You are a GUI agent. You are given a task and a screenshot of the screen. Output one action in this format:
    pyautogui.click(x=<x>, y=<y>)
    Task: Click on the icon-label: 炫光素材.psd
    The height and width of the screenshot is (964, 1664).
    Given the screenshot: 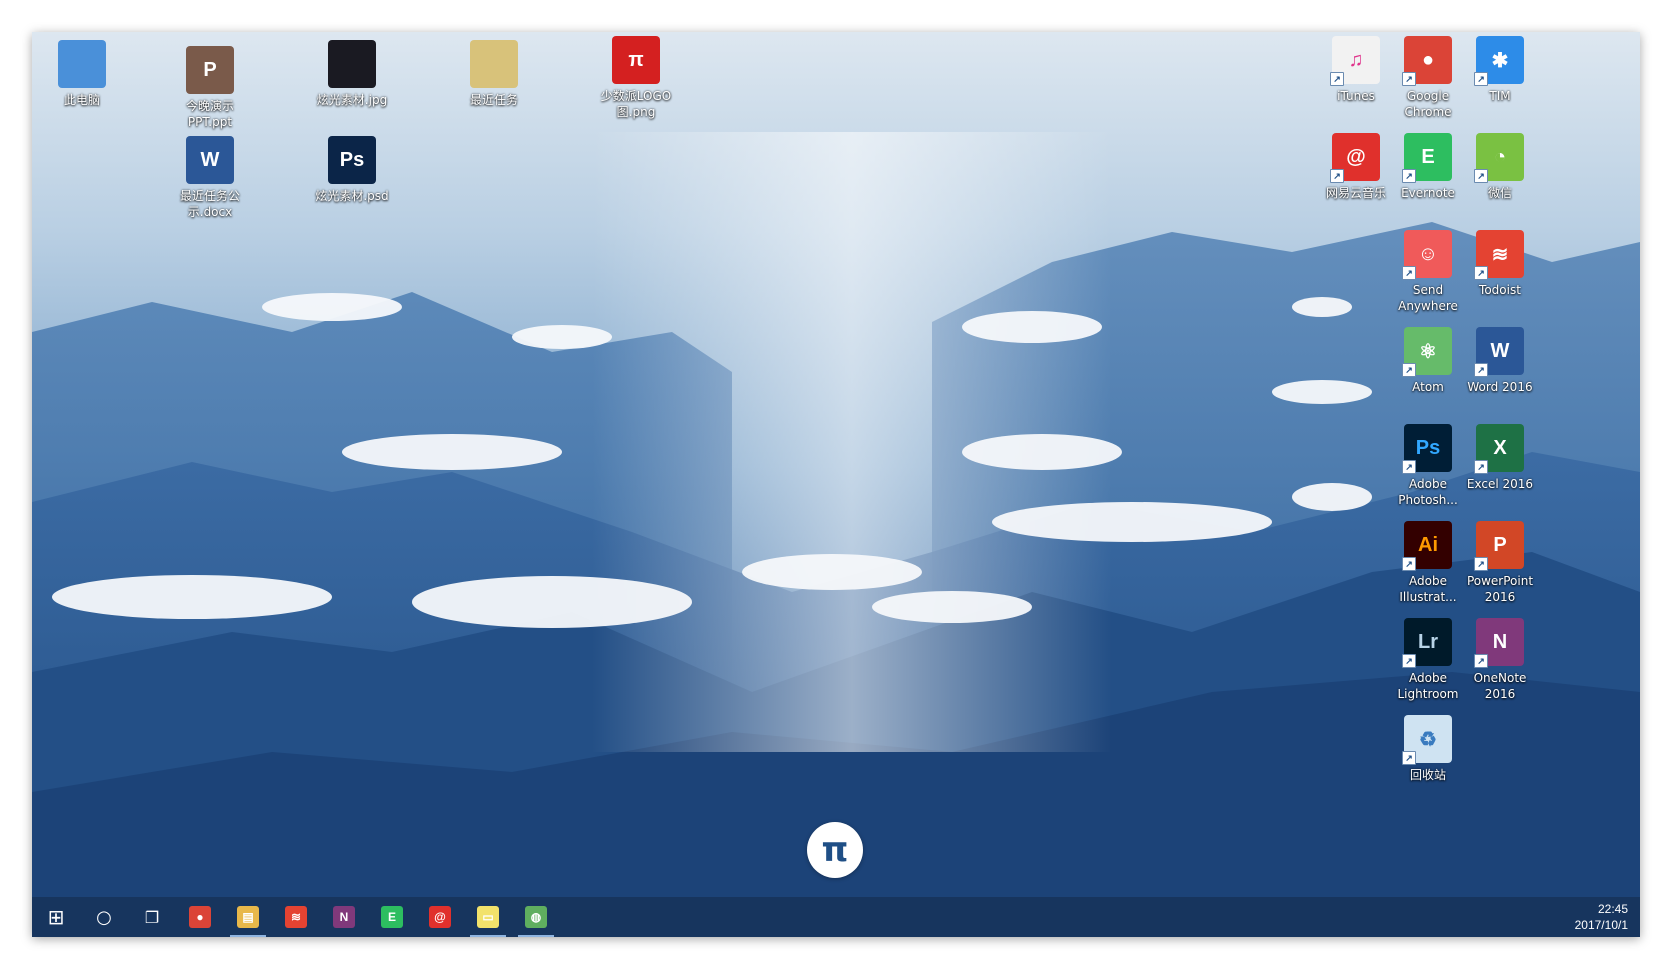 What is the action you would take?
    pyautogui.click(x=352, y=196)
    